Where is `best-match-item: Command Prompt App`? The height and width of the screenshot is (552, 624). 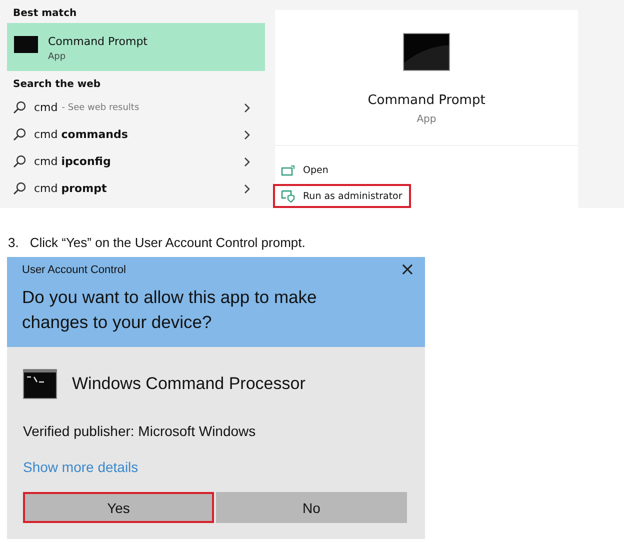
best-match-item: Command Prompt App is located at coordinates (136, 47).